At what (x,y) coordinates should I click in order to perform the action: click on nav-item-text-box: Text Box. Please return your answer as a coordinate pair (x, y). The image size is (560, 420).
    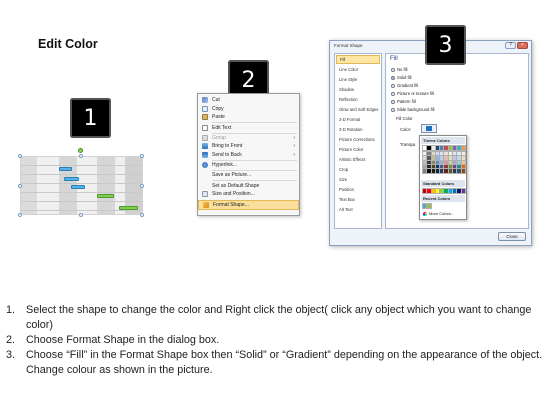
    Looking at the image, I should click on (358, 199).